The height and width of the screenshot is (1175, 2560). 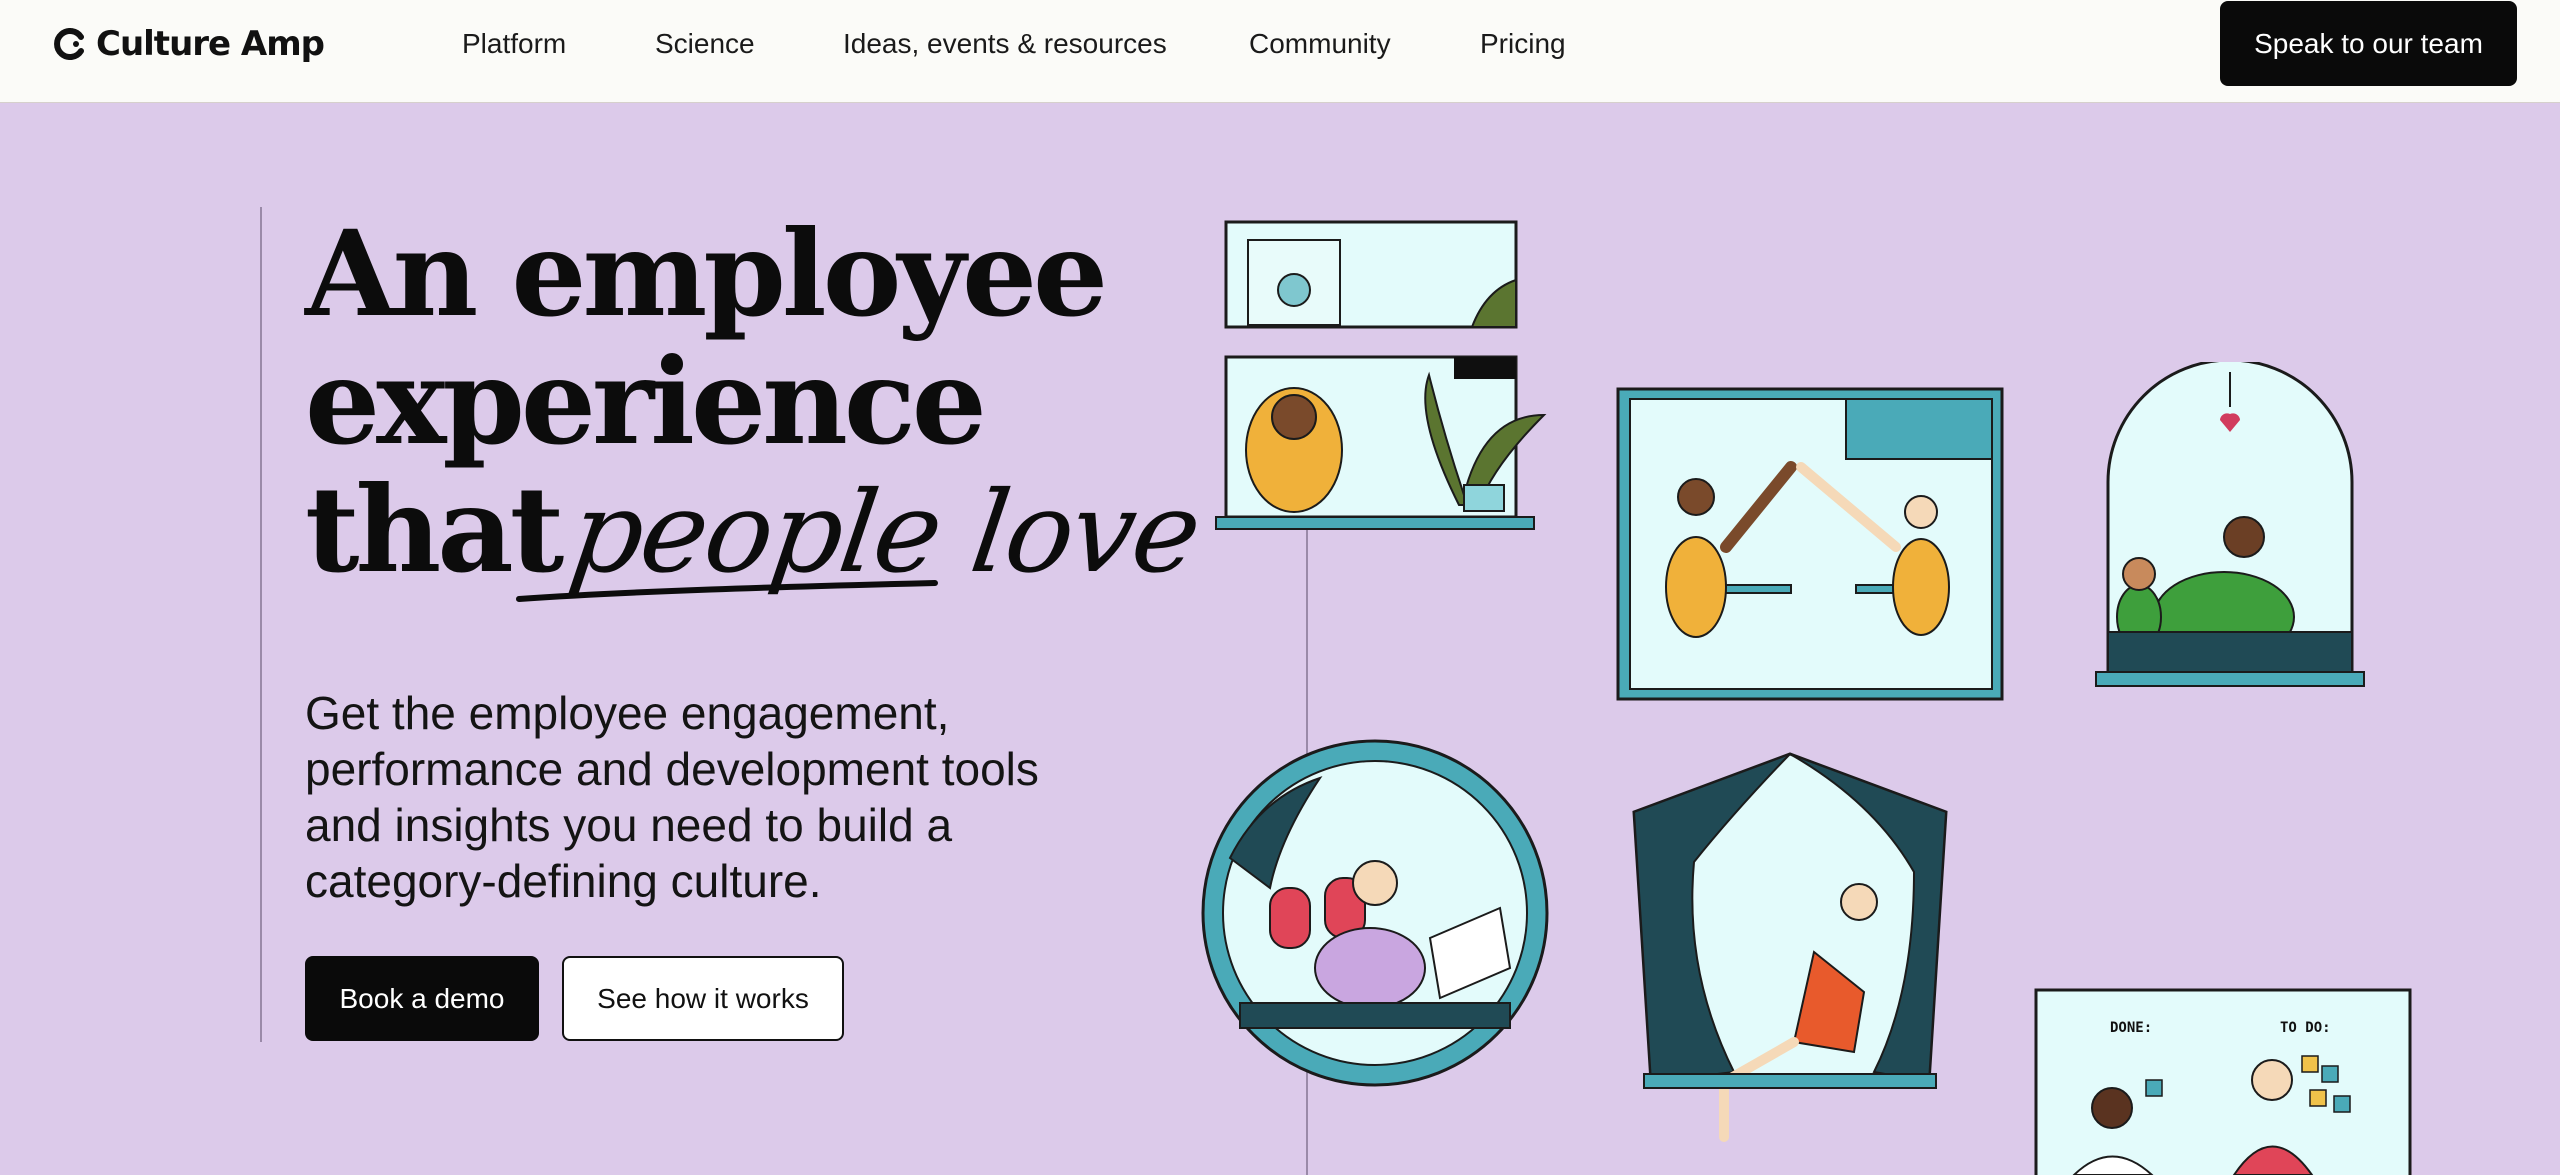 I want to click on culture-amp-logo-icon, so click(x=69, y=44).